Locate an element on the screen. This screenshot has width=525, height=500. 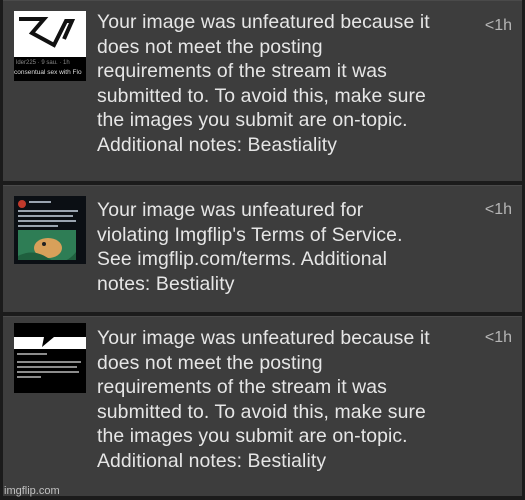
message-line: notes: Bestiality is located at coordinates (166, 283).